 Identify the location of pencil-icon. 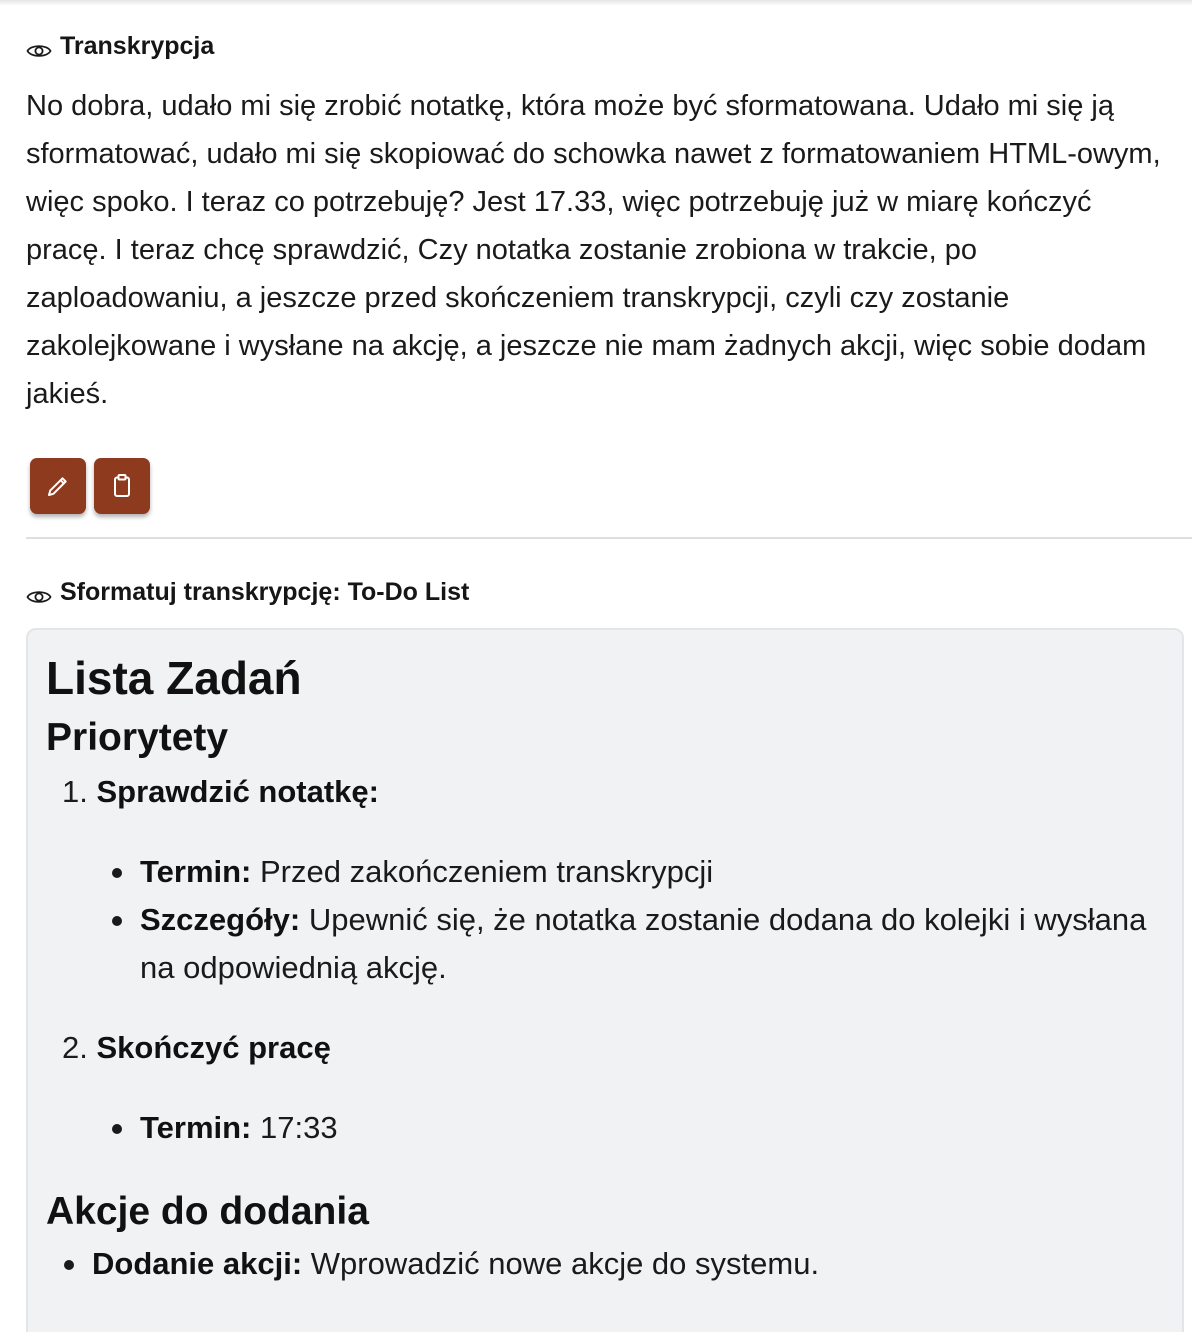
(57, 486).